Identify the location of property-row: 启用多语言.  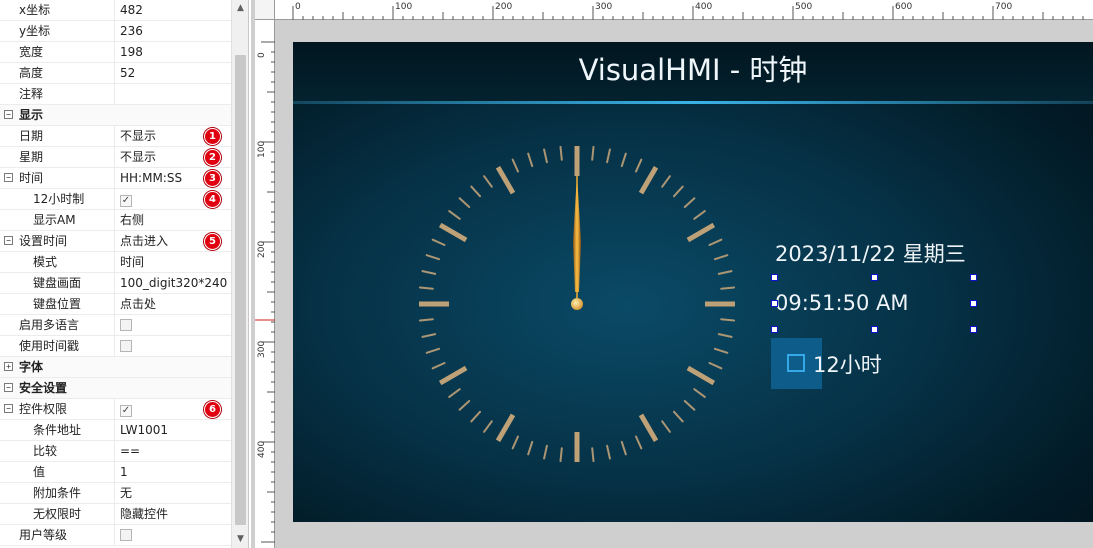
(115, 325).